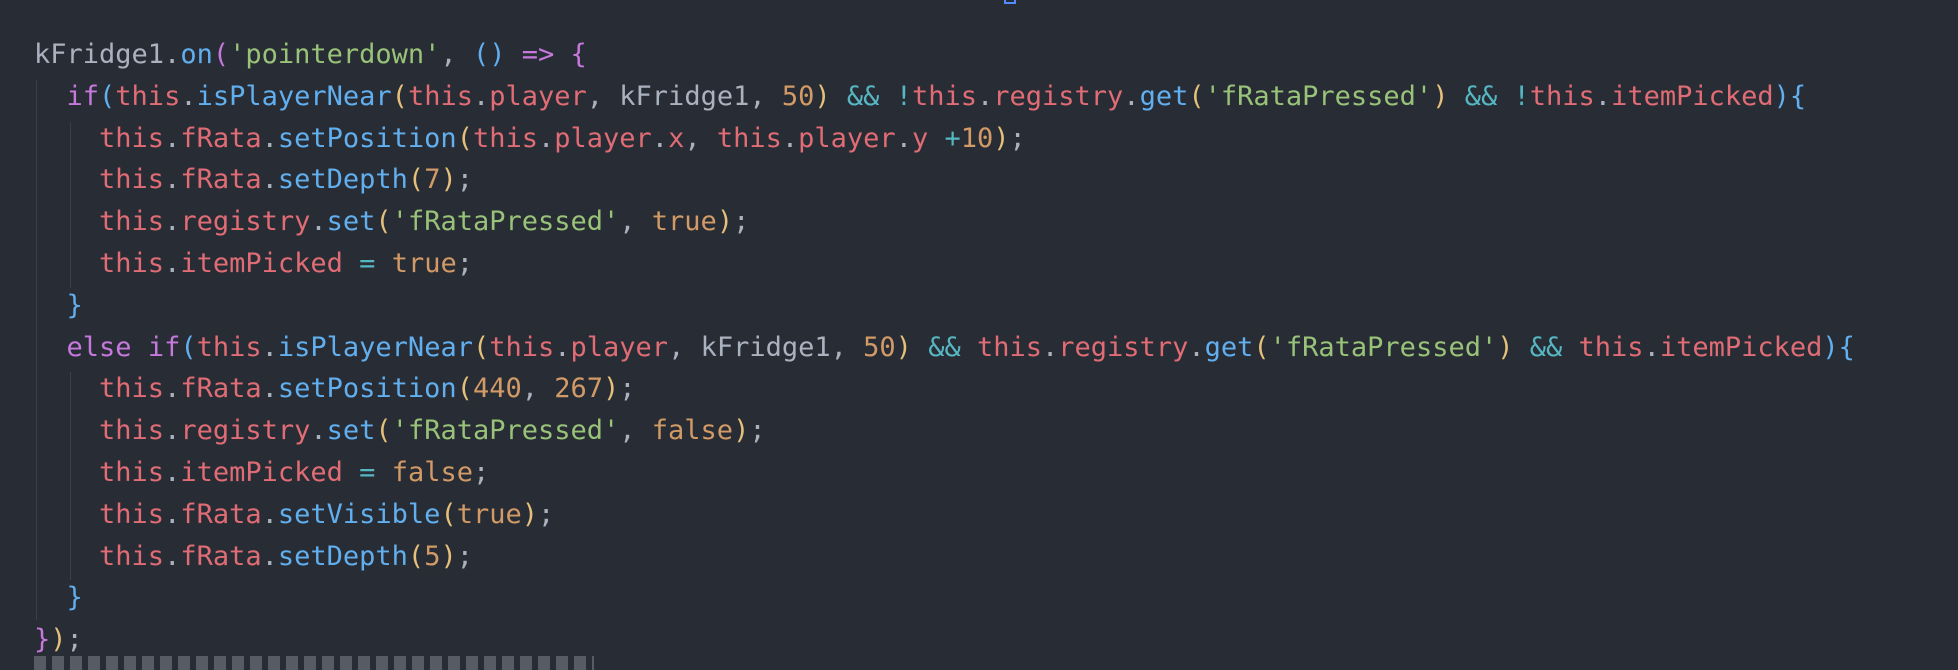 The image size is (1958, 670). What do you see at coordinates (351, 222) in the screenshot?
I see `code-token: set` at bounding box center [351, 222].